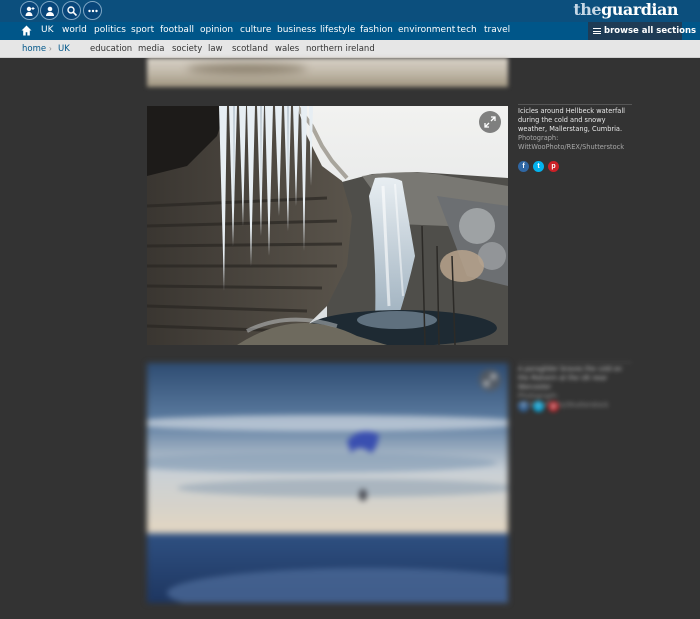 The height and width of the screenshot is (619, 700). I want to click on nav-item-sport: sport, so click(142, 31).